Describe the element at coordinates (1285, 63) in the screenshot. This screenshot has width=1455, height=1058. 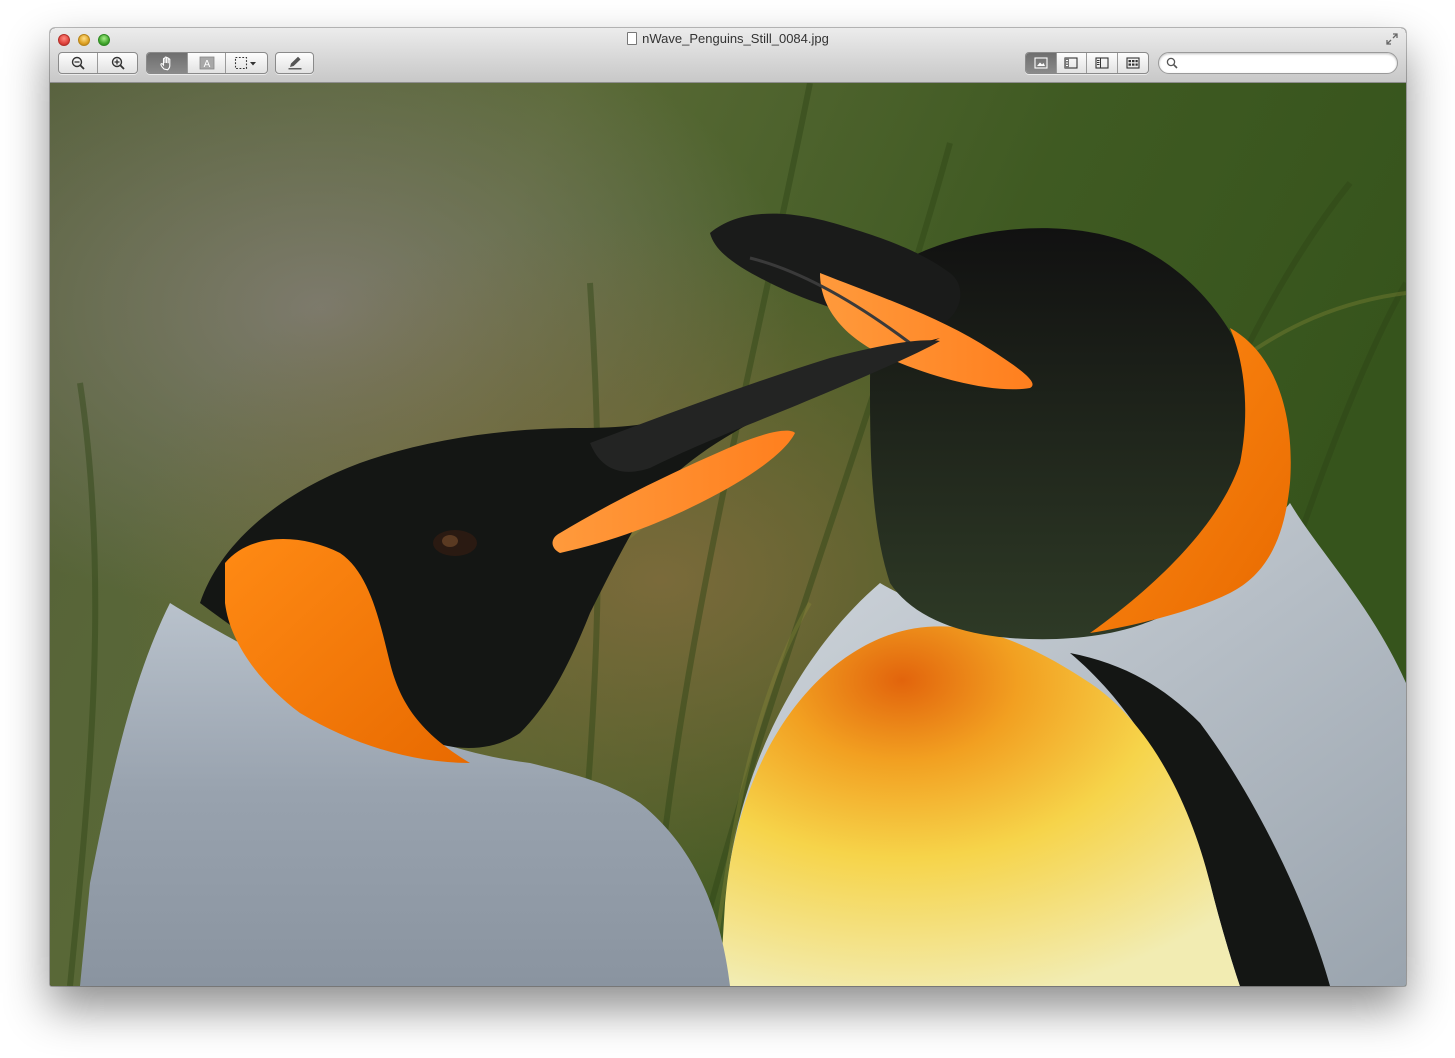
I see `search-input` at that location.